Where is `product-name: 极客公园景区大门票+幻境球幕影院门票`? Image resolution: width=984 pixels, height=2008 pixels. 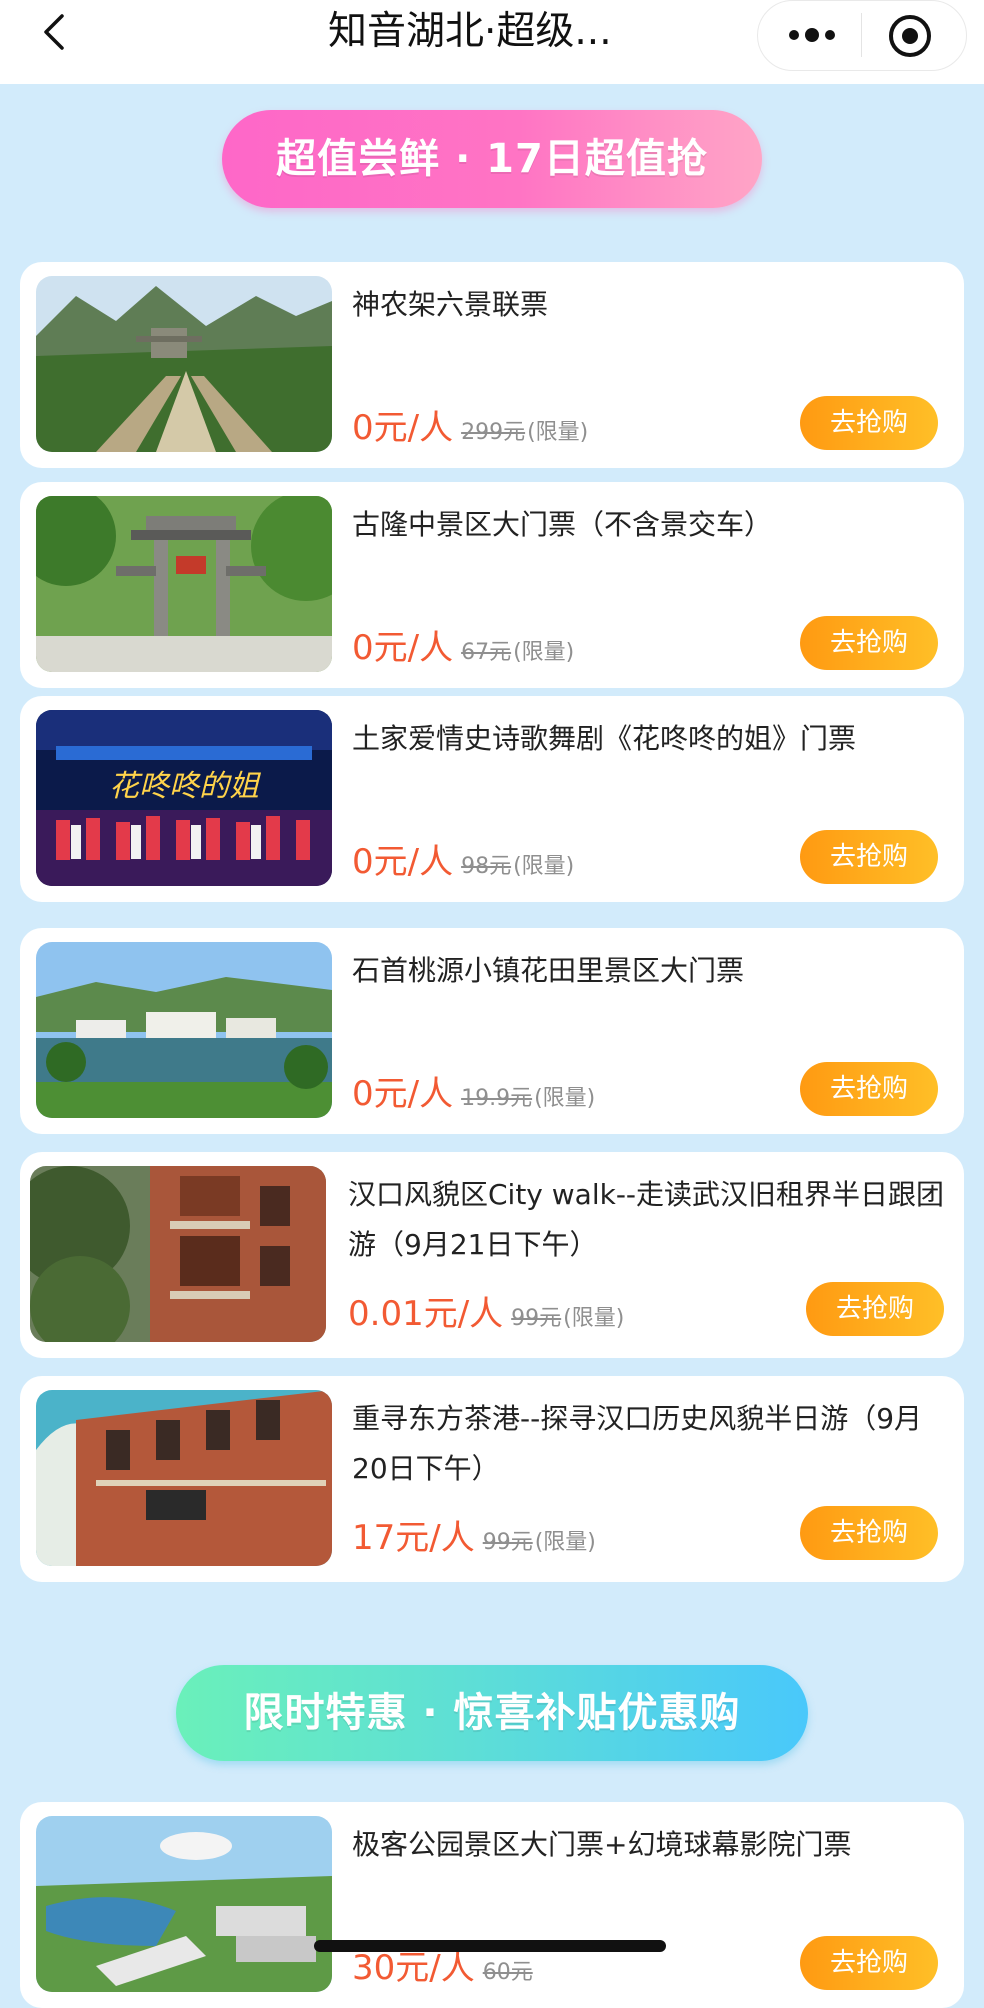
product-name: 极客公园景区大门票+幻境球幕影院门票 is located at coordinates (602, 1844).